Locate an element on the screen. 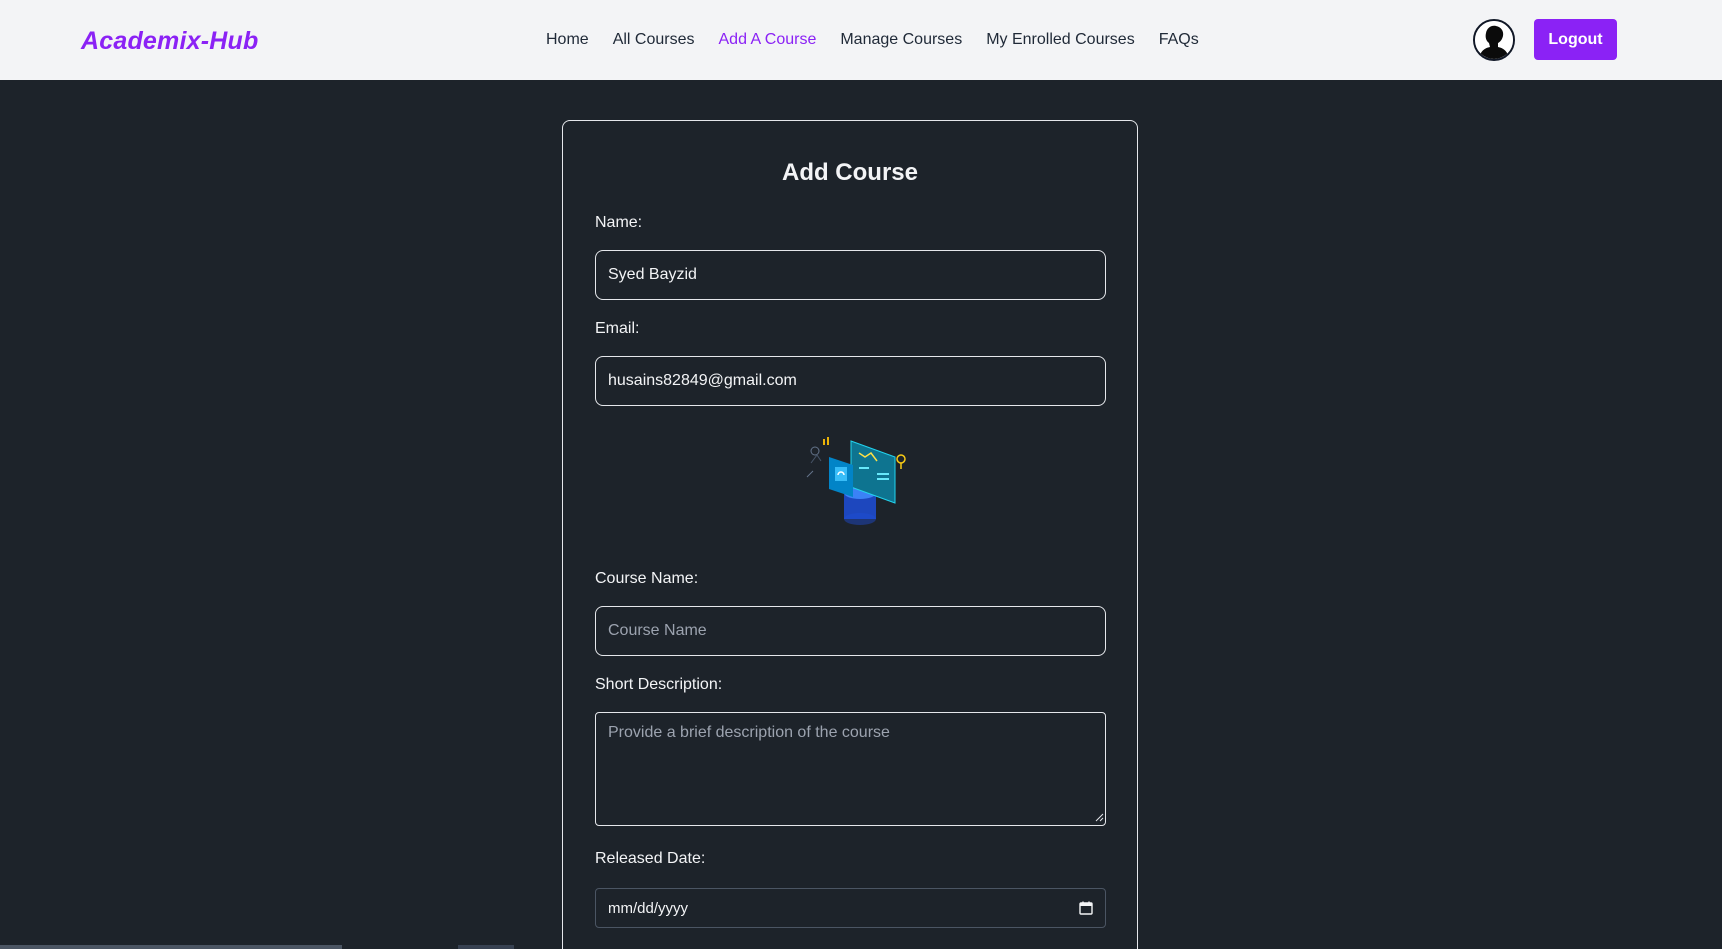 Image resolution: width=1722 pixels, height=949 pixels. form-title: Add Course is located at coordinates (849, 172).